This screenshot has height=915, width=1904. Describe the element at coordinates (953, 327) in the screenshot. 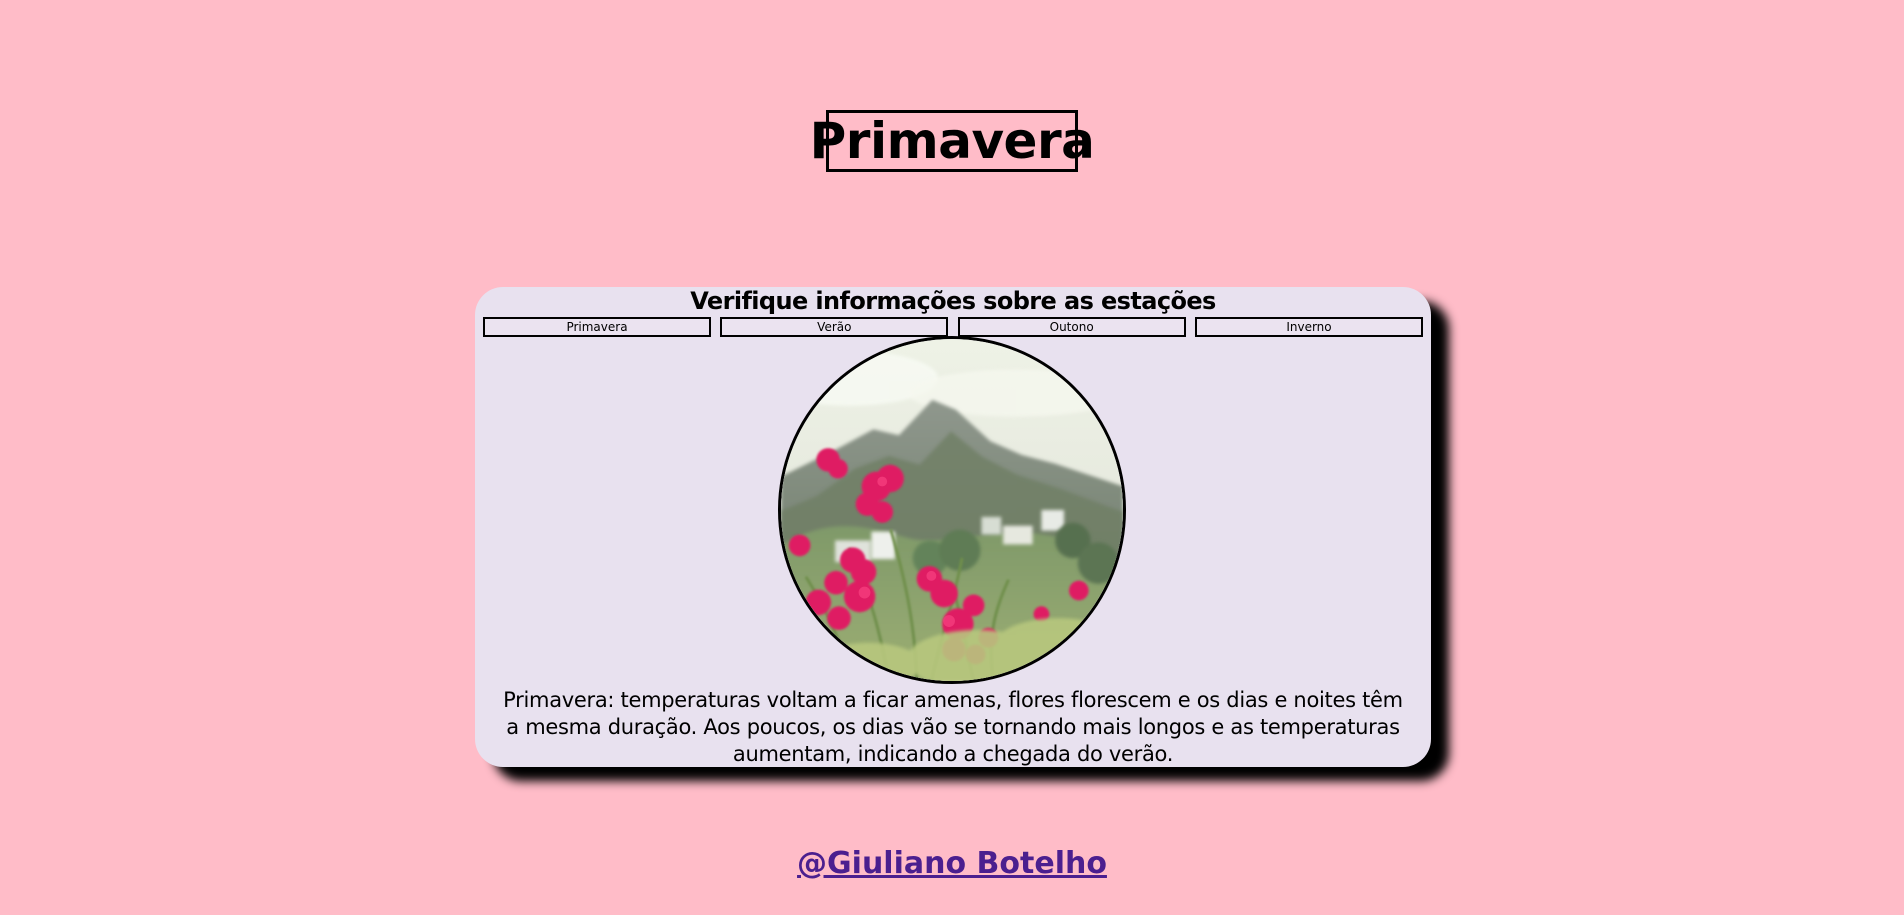

I see `season-tabs: Primavera Verão Outono Inverno` at that location.